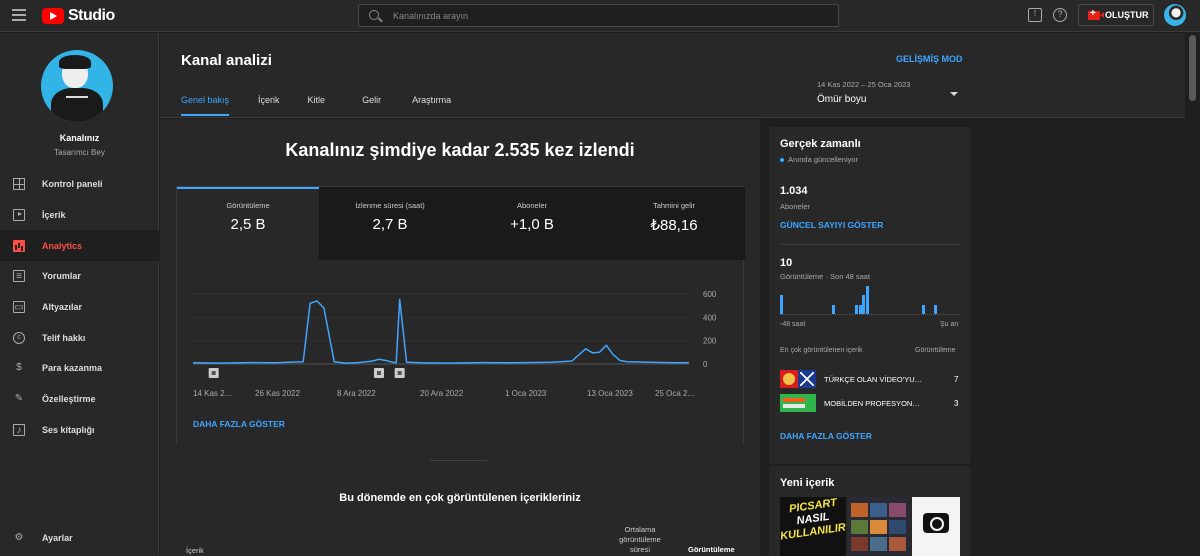 This screenshot has width=1200, height=556. What do you see at coordinates (807, 483) in the screenshot?
I see `new-content-title: Yeni içerik` at bounding box center [807, 483].